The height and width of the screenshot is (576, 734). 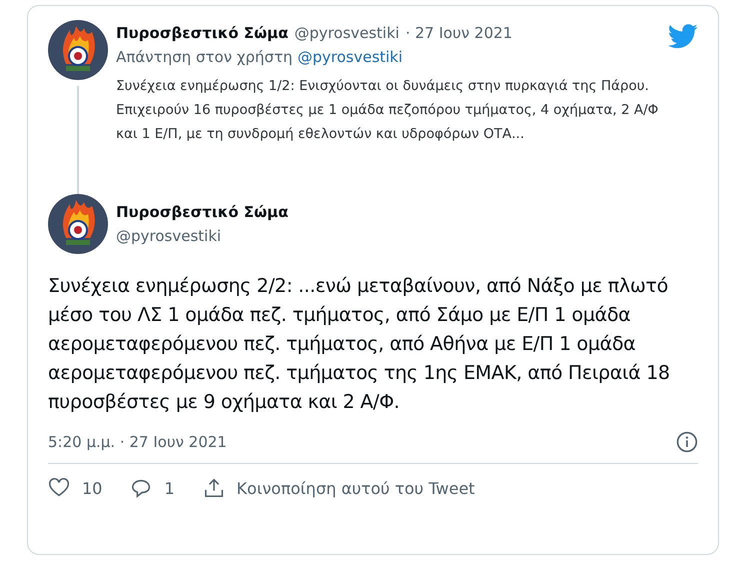 What do you see at coordinates (683, 36) in the screenshot?
I see `bird-icon` at bounding box center [683, 36].